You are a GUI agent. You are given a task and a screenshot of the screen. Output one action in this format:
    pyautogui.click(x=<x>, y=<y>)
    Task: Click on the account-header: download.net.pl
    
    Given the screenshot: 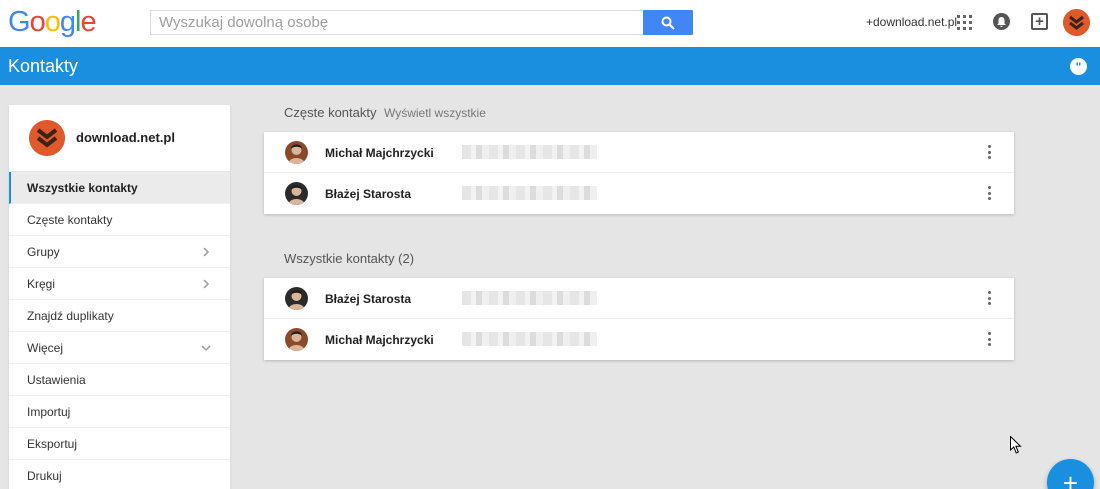 What is the action you would take?
    pyautogui.click(x=119, y=138)
    